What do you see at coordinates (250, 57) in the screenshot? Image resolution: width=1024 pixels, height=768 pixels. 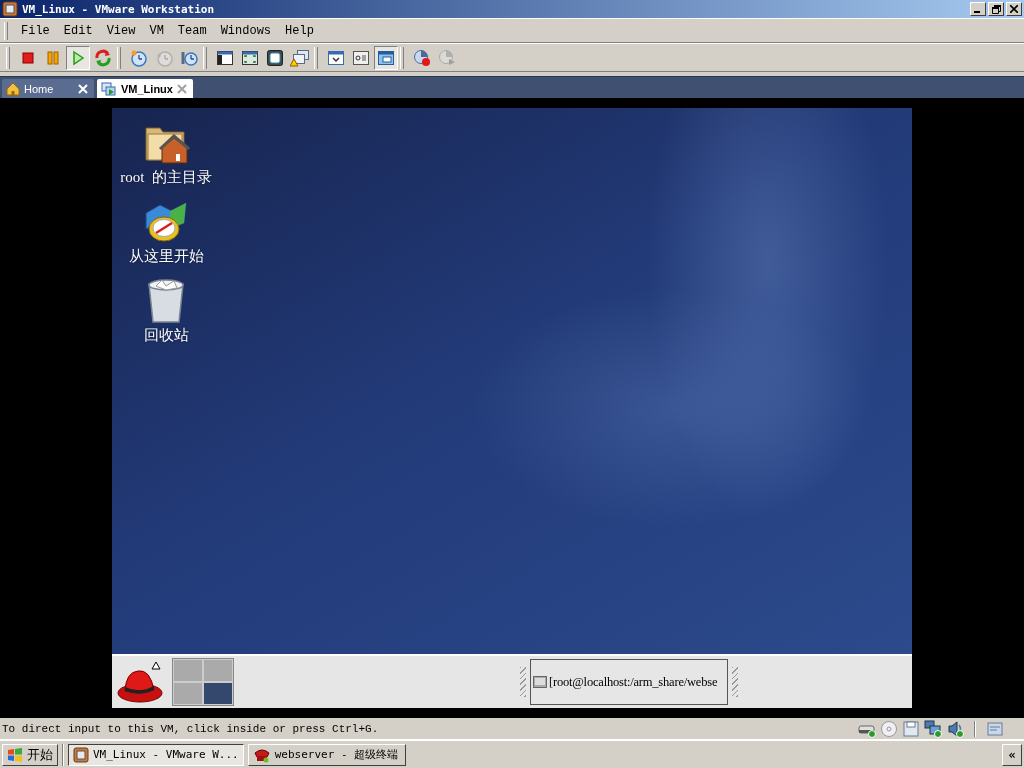 I see `fullscreen-icon` at bounding box center [250, 57].